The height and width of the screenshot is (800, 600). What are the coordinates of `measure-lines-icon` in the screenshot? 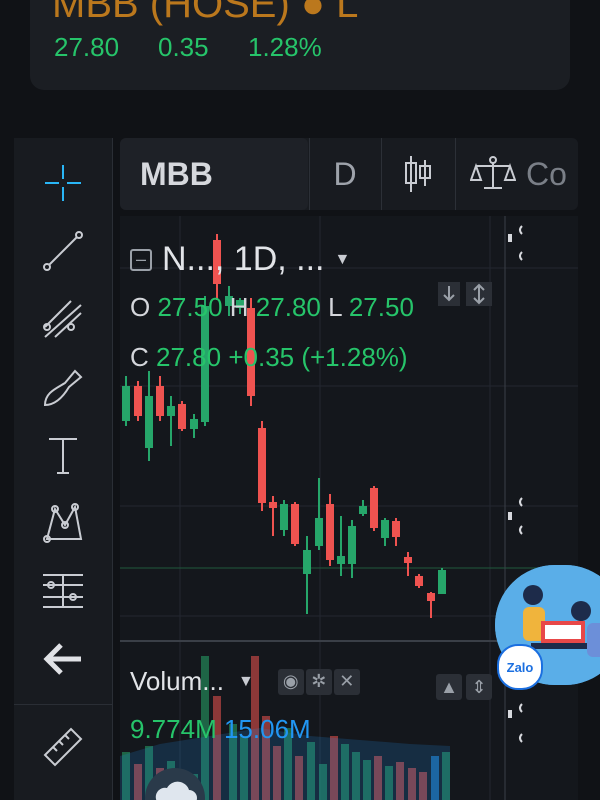 It's located at (63, 591).